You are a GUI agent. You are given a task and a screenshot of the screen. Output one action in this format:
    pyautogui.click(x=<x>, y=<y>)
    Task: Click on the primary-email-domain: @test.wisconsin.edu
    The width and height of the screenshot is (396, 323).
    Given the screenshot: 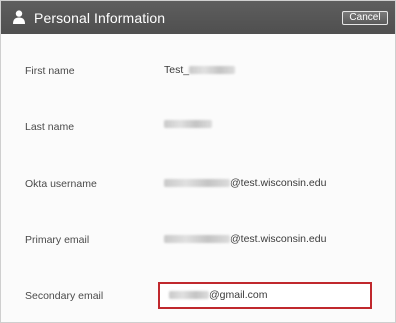 What is the action you would take?
    pyautogui.click(x=278, y=239)
    